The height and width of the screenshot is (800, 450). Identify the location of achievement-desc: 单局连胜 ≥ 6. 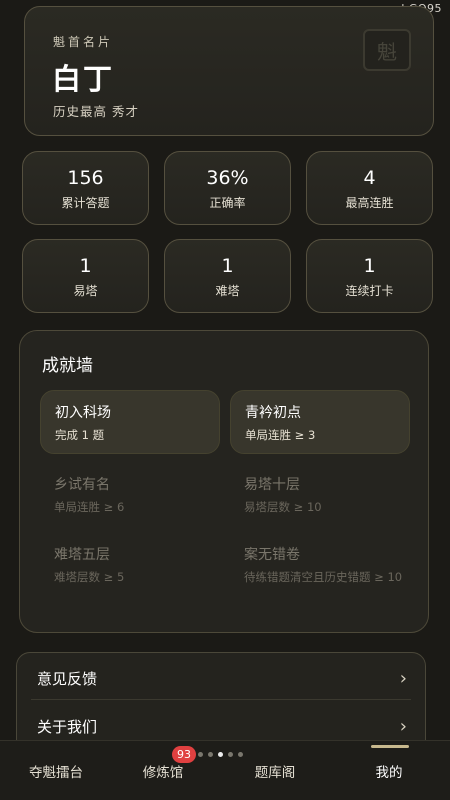
(89, 507).